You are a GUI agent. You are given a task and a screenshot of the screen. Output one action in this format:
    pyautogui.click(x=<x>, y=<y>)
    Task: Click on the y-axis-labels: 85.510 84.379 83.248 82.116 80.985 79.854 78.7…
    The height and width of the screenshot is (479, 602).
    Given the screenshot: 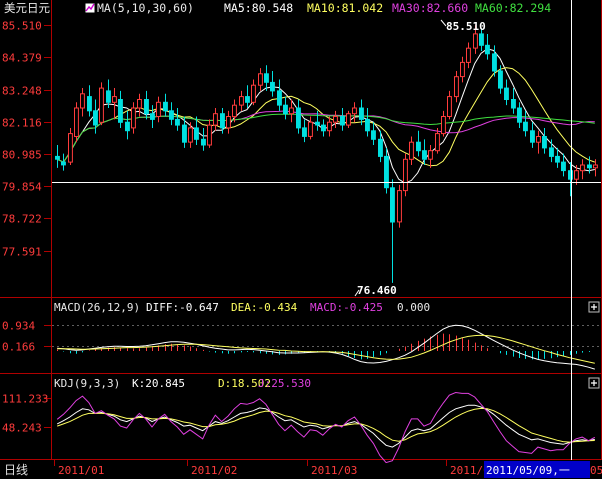 What is the action you would take?
    pyautogui.click(x=22, y=139)
    